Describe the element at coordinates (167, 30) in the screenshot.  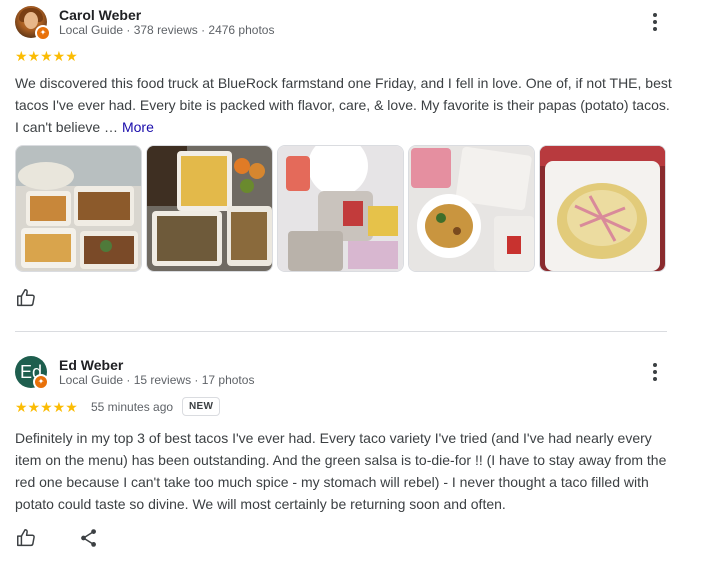
I see `reviewer-meta: Local Guide · 378 reviews · 2476 photos` at that location.